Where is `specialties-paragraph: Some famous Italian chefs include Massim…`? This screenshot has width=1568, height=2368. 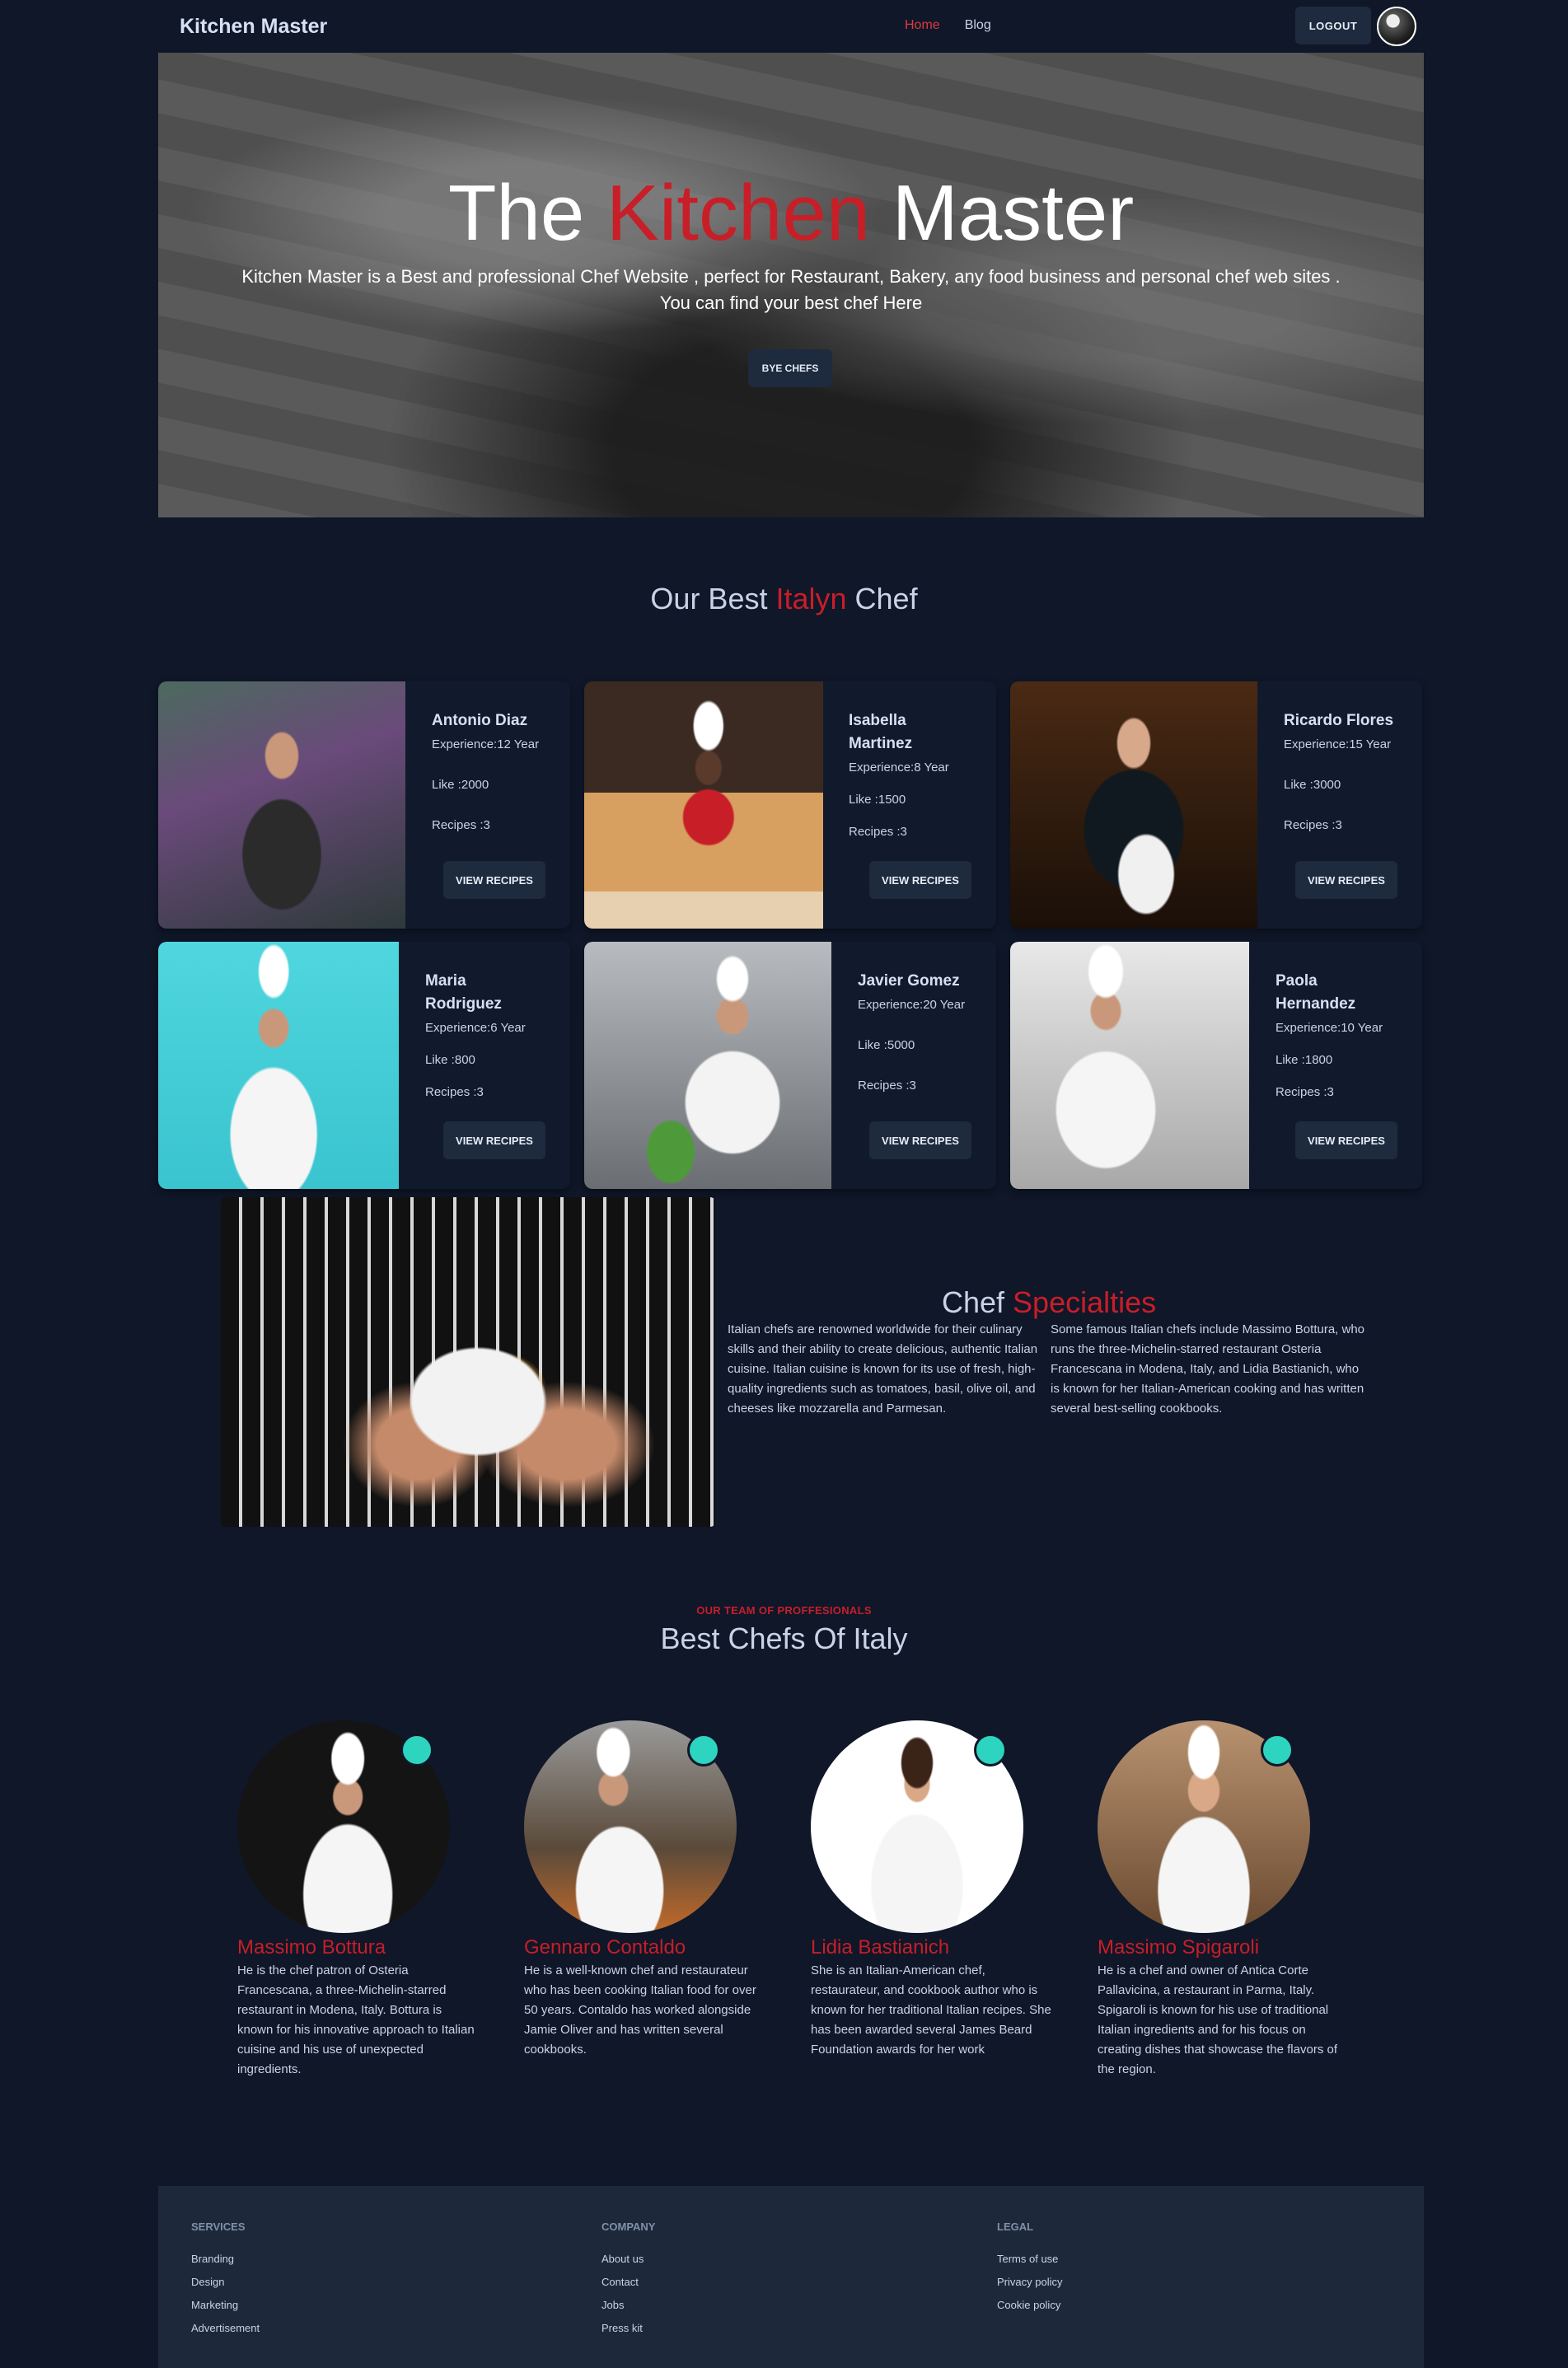
specialties-paragraph: Some famous Italian chefs include Massim… is located at coordinates (1208, 1369).